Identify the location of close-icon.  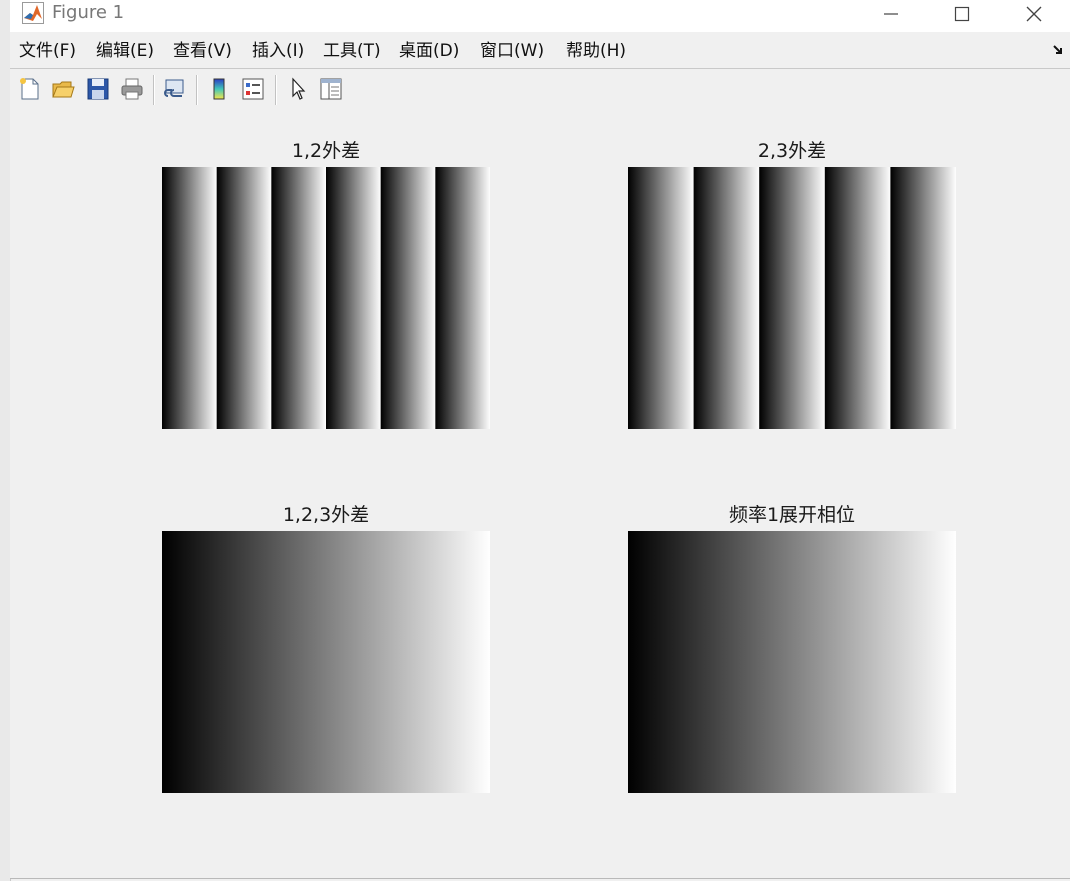
(1034, 14).